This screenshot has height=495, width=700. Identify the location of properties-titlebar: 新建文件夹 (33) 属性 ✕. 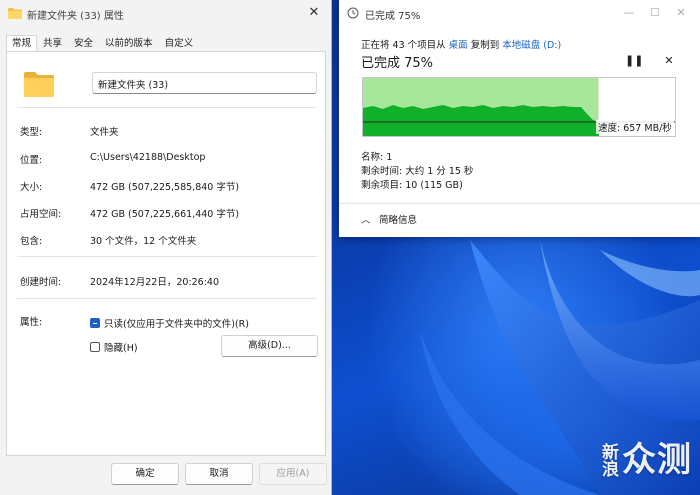
(165, 14).